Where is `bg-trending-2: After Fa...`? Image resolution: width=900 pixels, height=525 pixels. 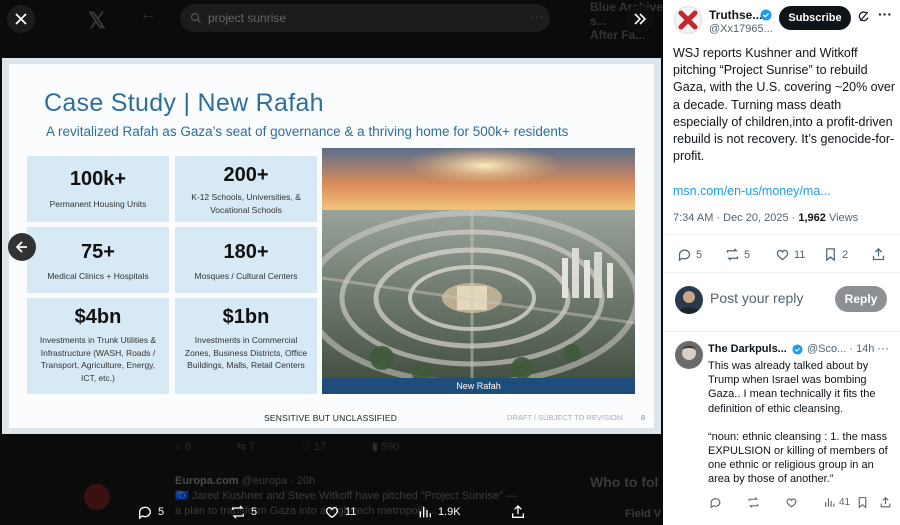 bg-trending-2: After Fa... is located at coordinates (618, 35).